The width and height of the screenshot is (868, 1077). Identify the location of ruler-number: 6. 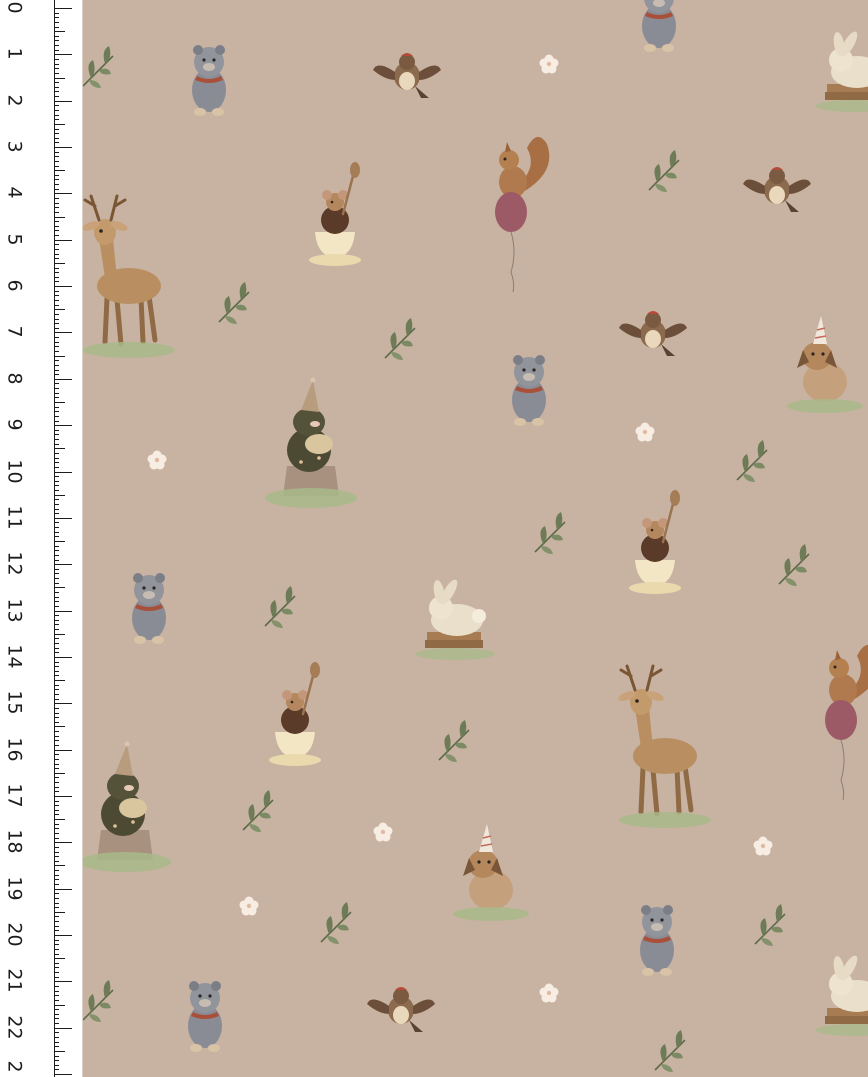
(14, 285).